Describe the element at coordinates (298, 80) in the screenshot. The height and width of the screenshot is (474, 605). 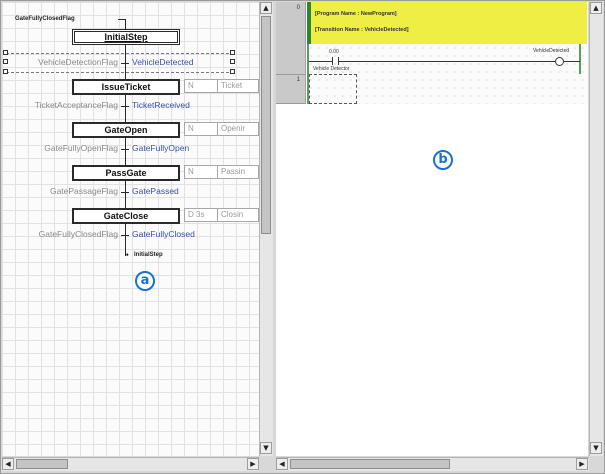
I see `line-number: 1` at that location.